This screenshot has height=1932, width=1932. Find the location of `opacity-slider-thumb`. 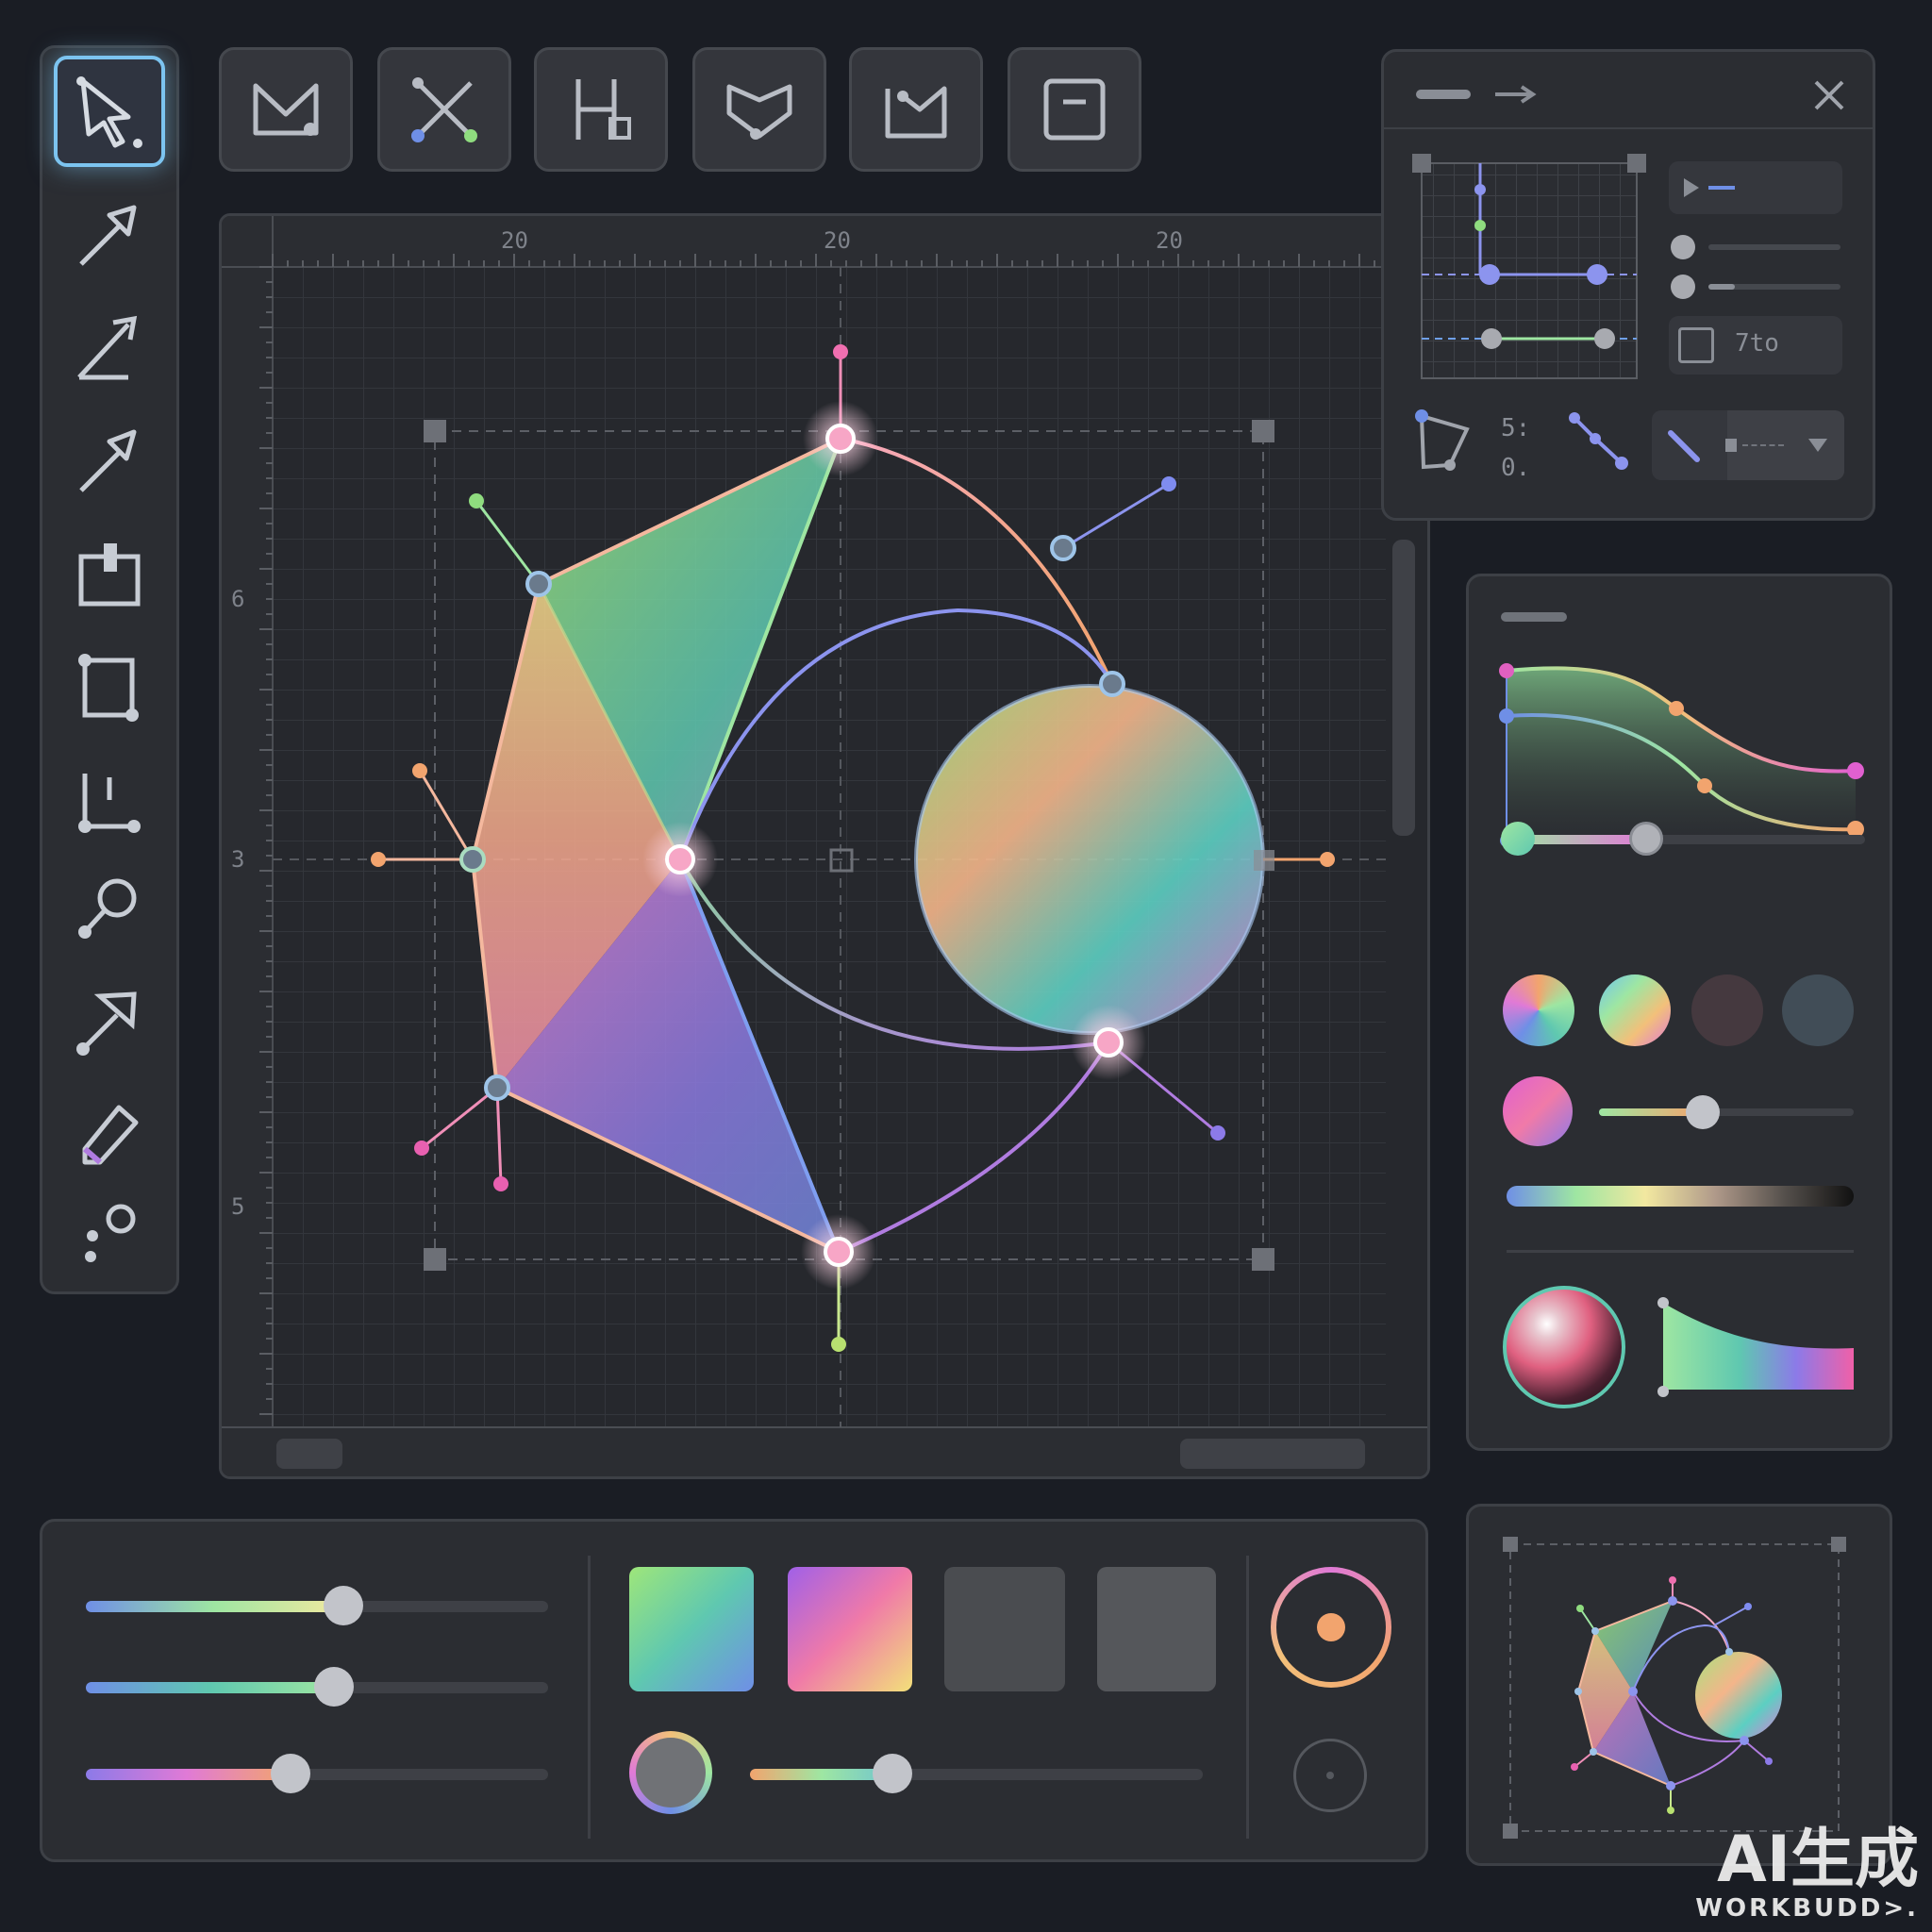

opacity-slider-thumb is located at coordinates (1703, 1112).